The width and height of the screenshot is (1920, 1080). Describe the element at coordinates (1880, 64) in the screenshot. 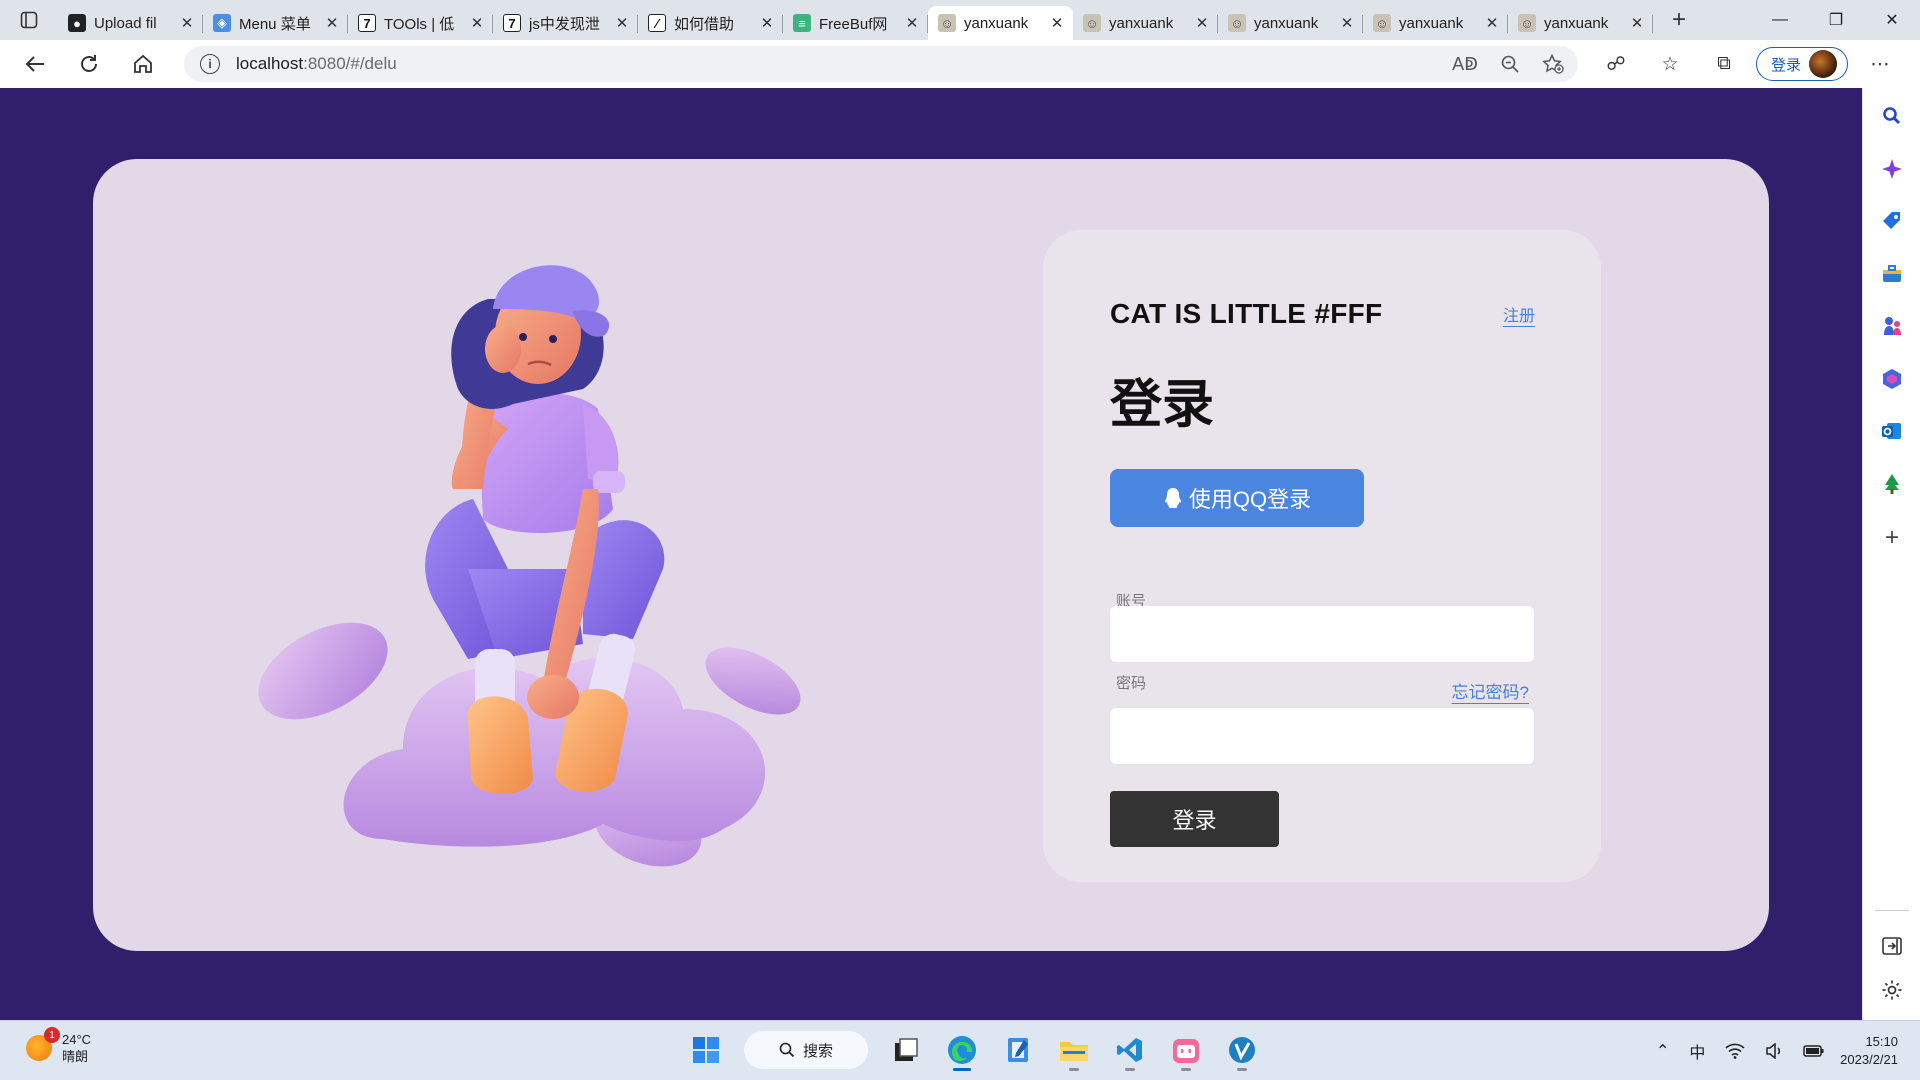

I see `settings-more-button: ⋯` at that location.